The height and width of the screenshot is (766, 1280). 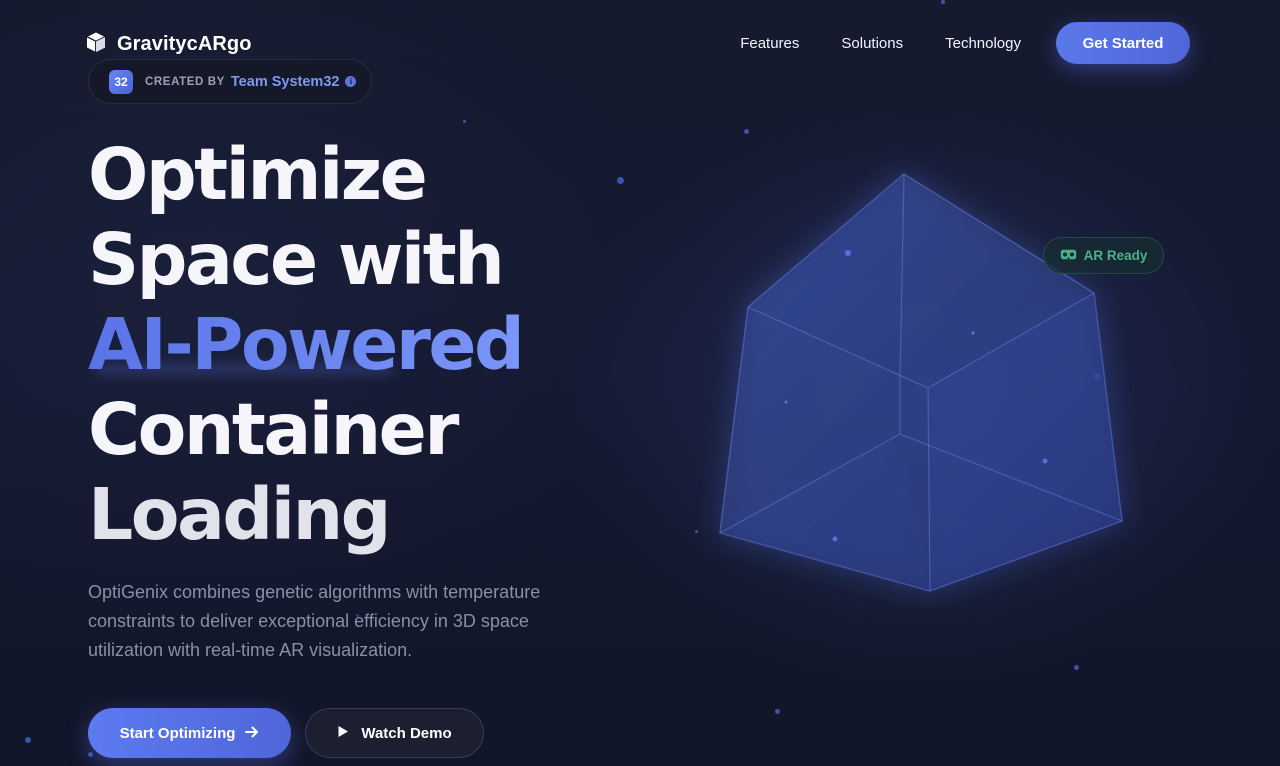 What do you see at coordinates (983, 43) in the screenshot?
I see `nav-link-technology: Technology` at bounding box center [983, 43].